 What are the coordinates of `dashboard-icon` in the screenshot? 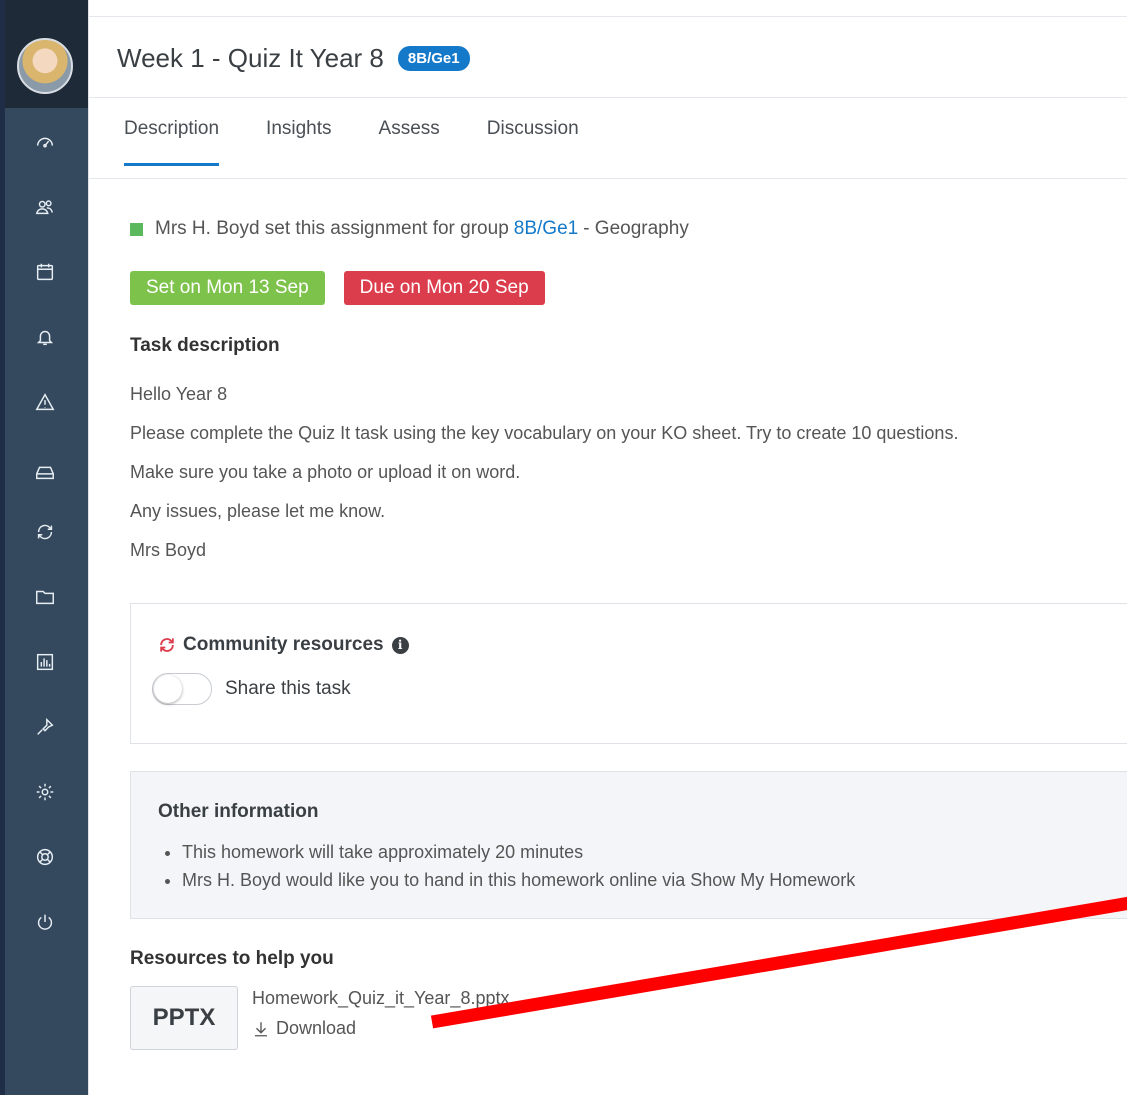 It's located at (45, 142).